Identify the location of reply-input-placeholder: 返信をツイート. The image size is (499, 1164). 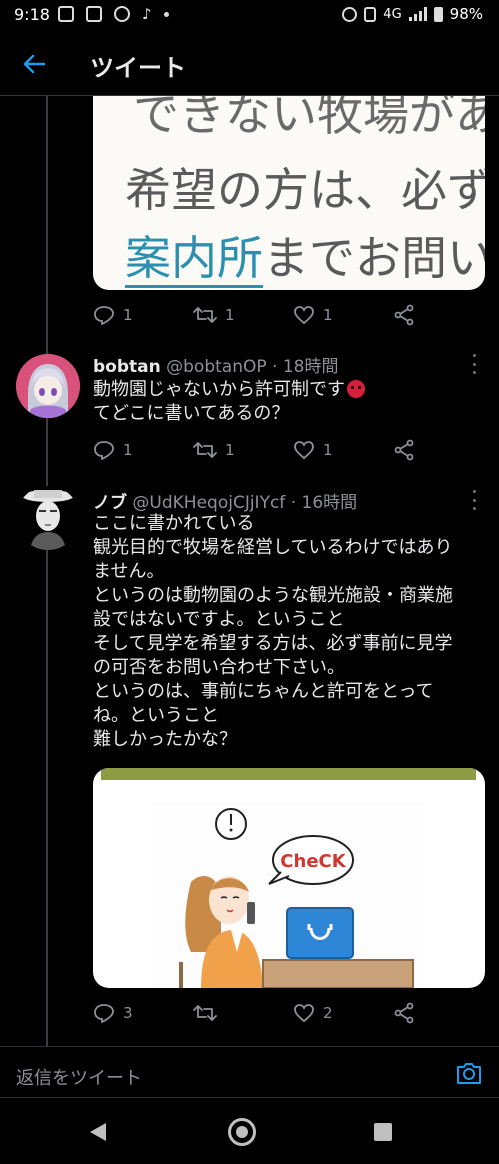
(79, 1077).